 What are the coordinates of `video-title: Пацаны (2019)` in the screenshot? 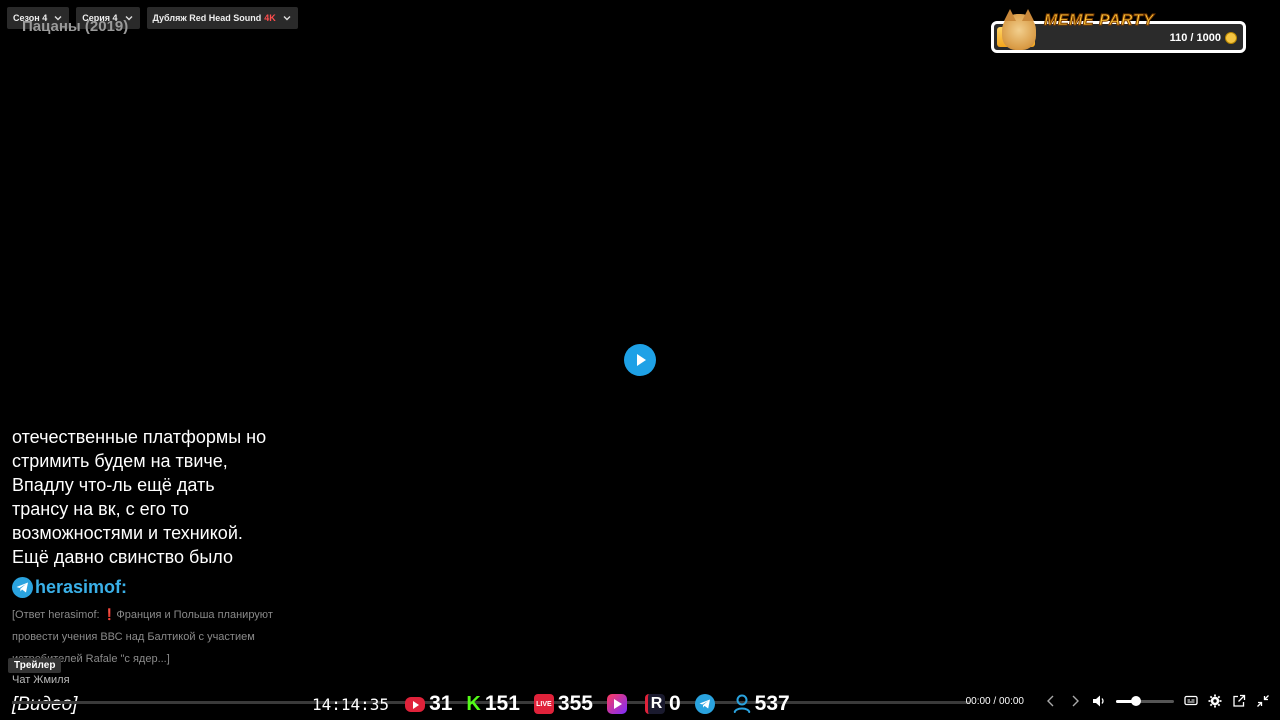 It's located at (75, 26).